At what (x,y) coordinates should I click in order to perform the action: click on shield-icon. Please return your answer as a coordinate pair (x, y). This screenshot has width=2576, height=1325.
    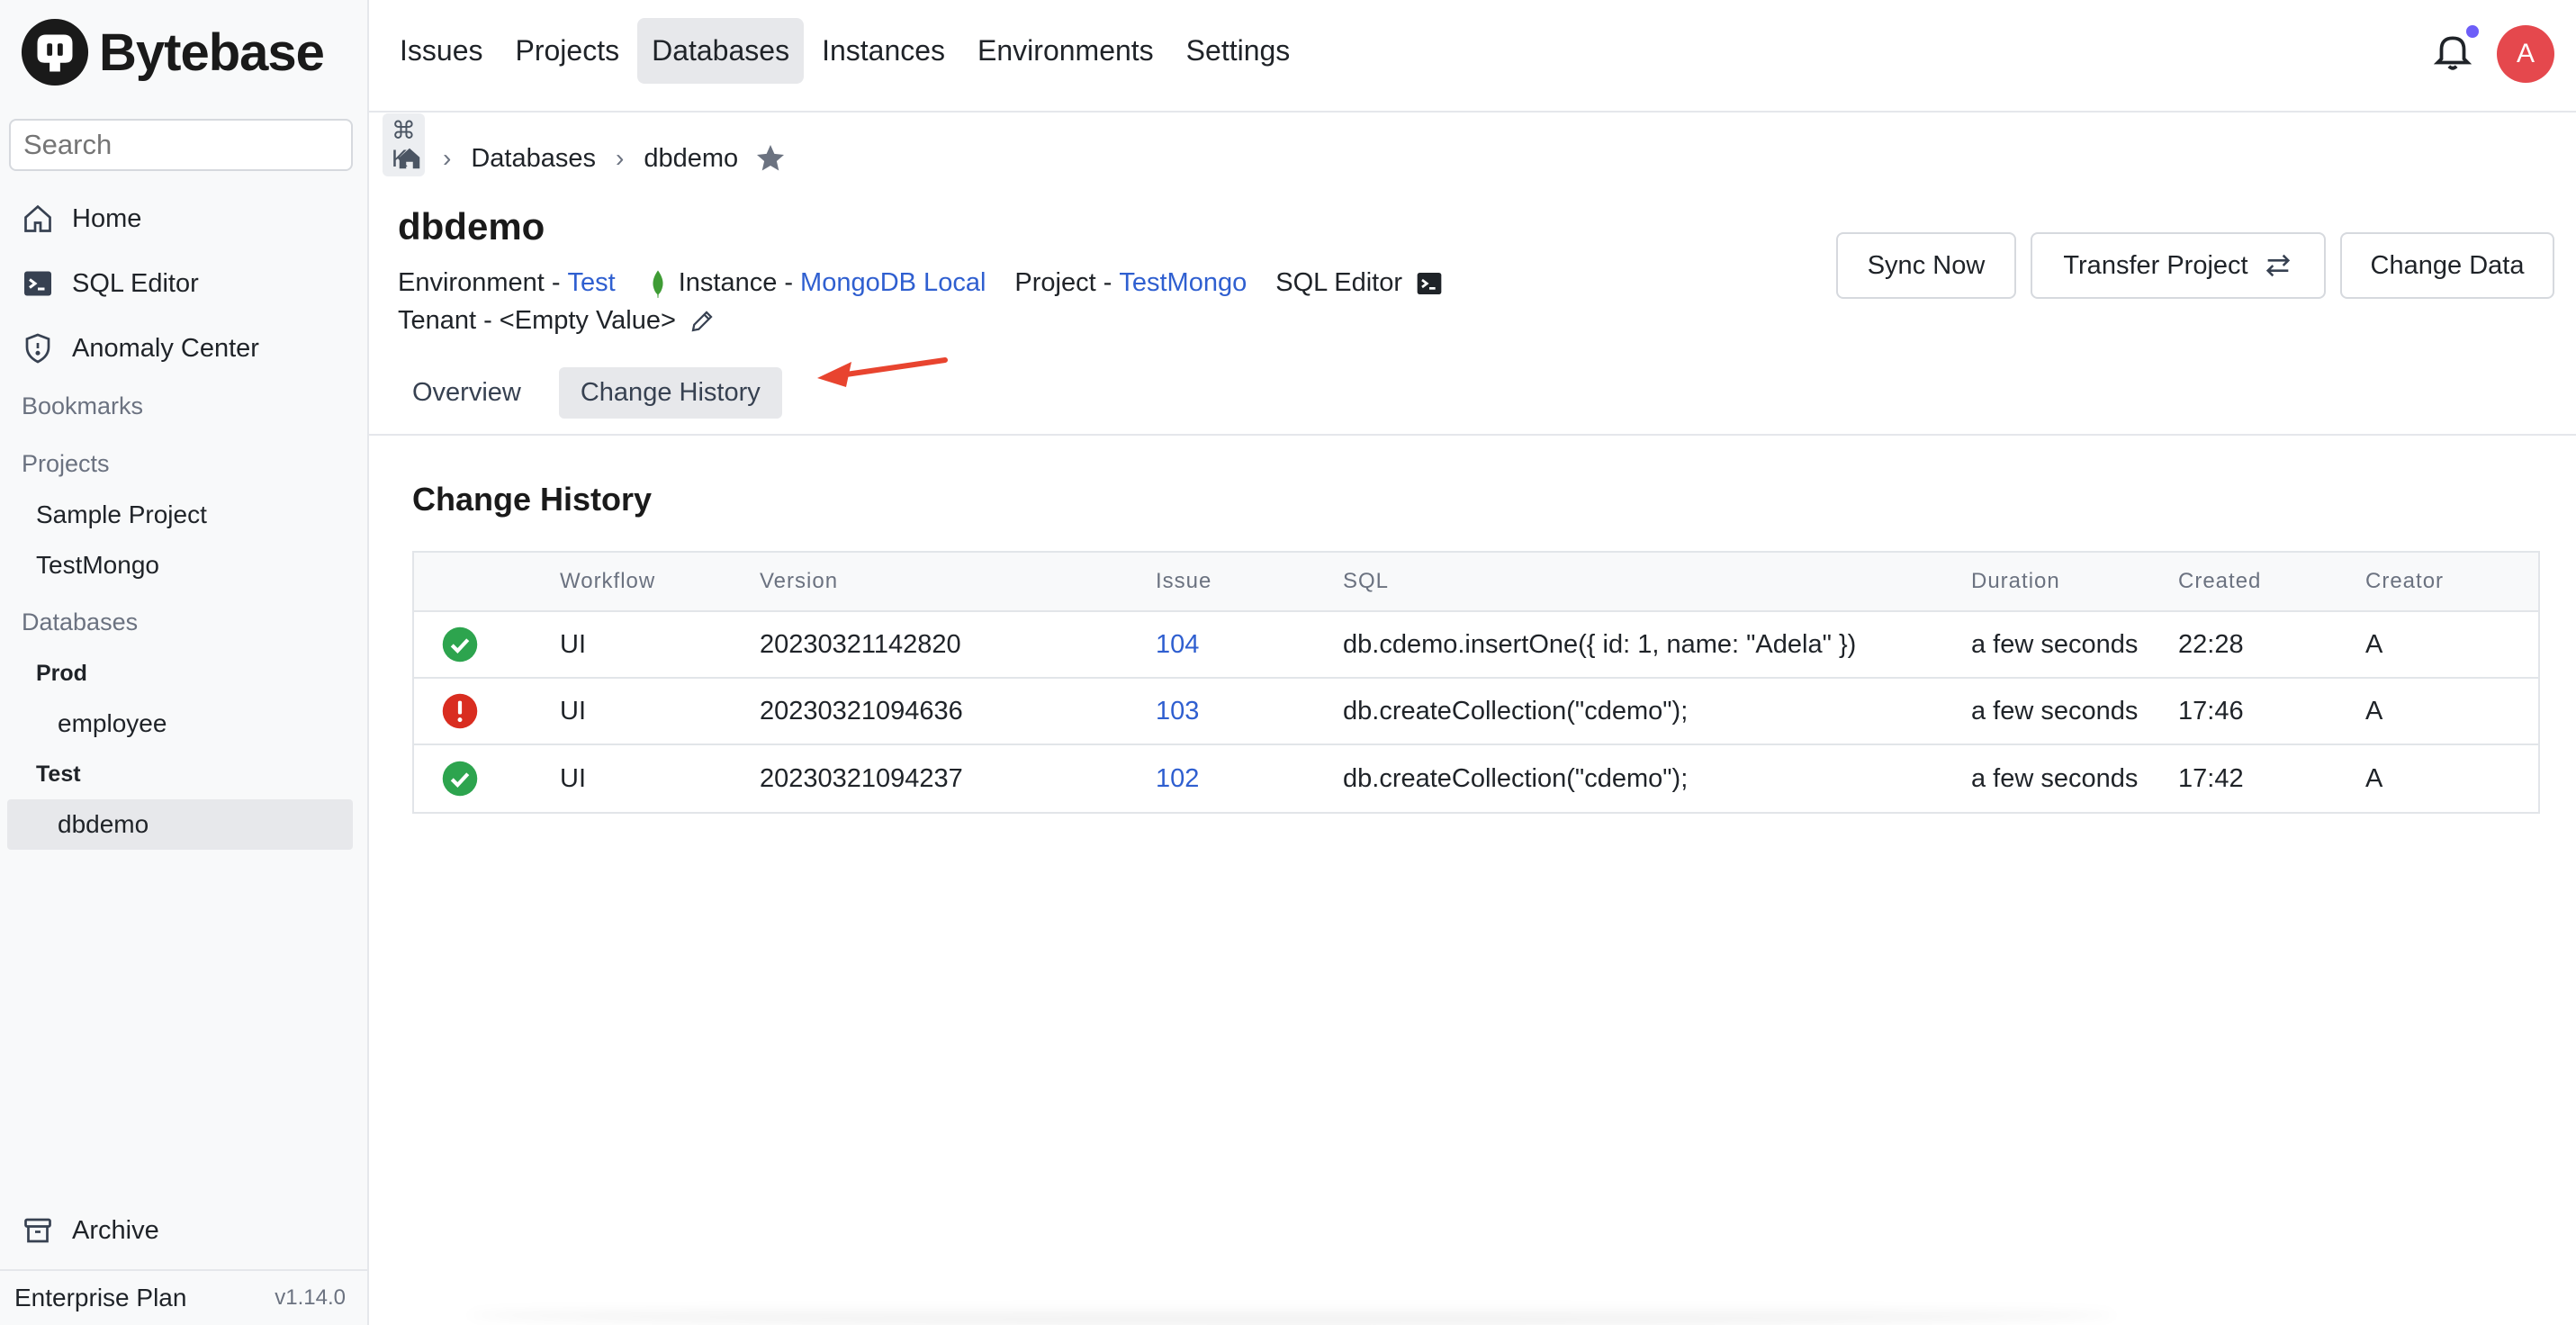
    Looking at the image, I should click on (37, 348).